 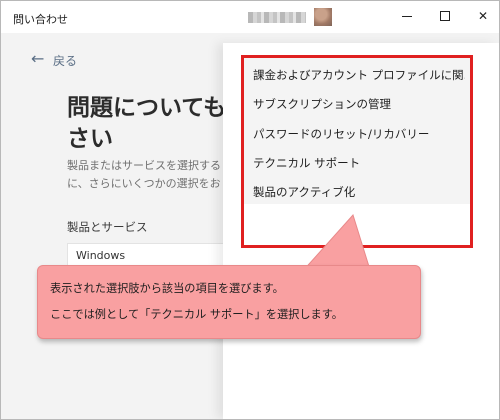 What do you see at coordinates (101, 255) in the screenshot?
I see `product-select-value: Windows` at bounding box center [101, 255].